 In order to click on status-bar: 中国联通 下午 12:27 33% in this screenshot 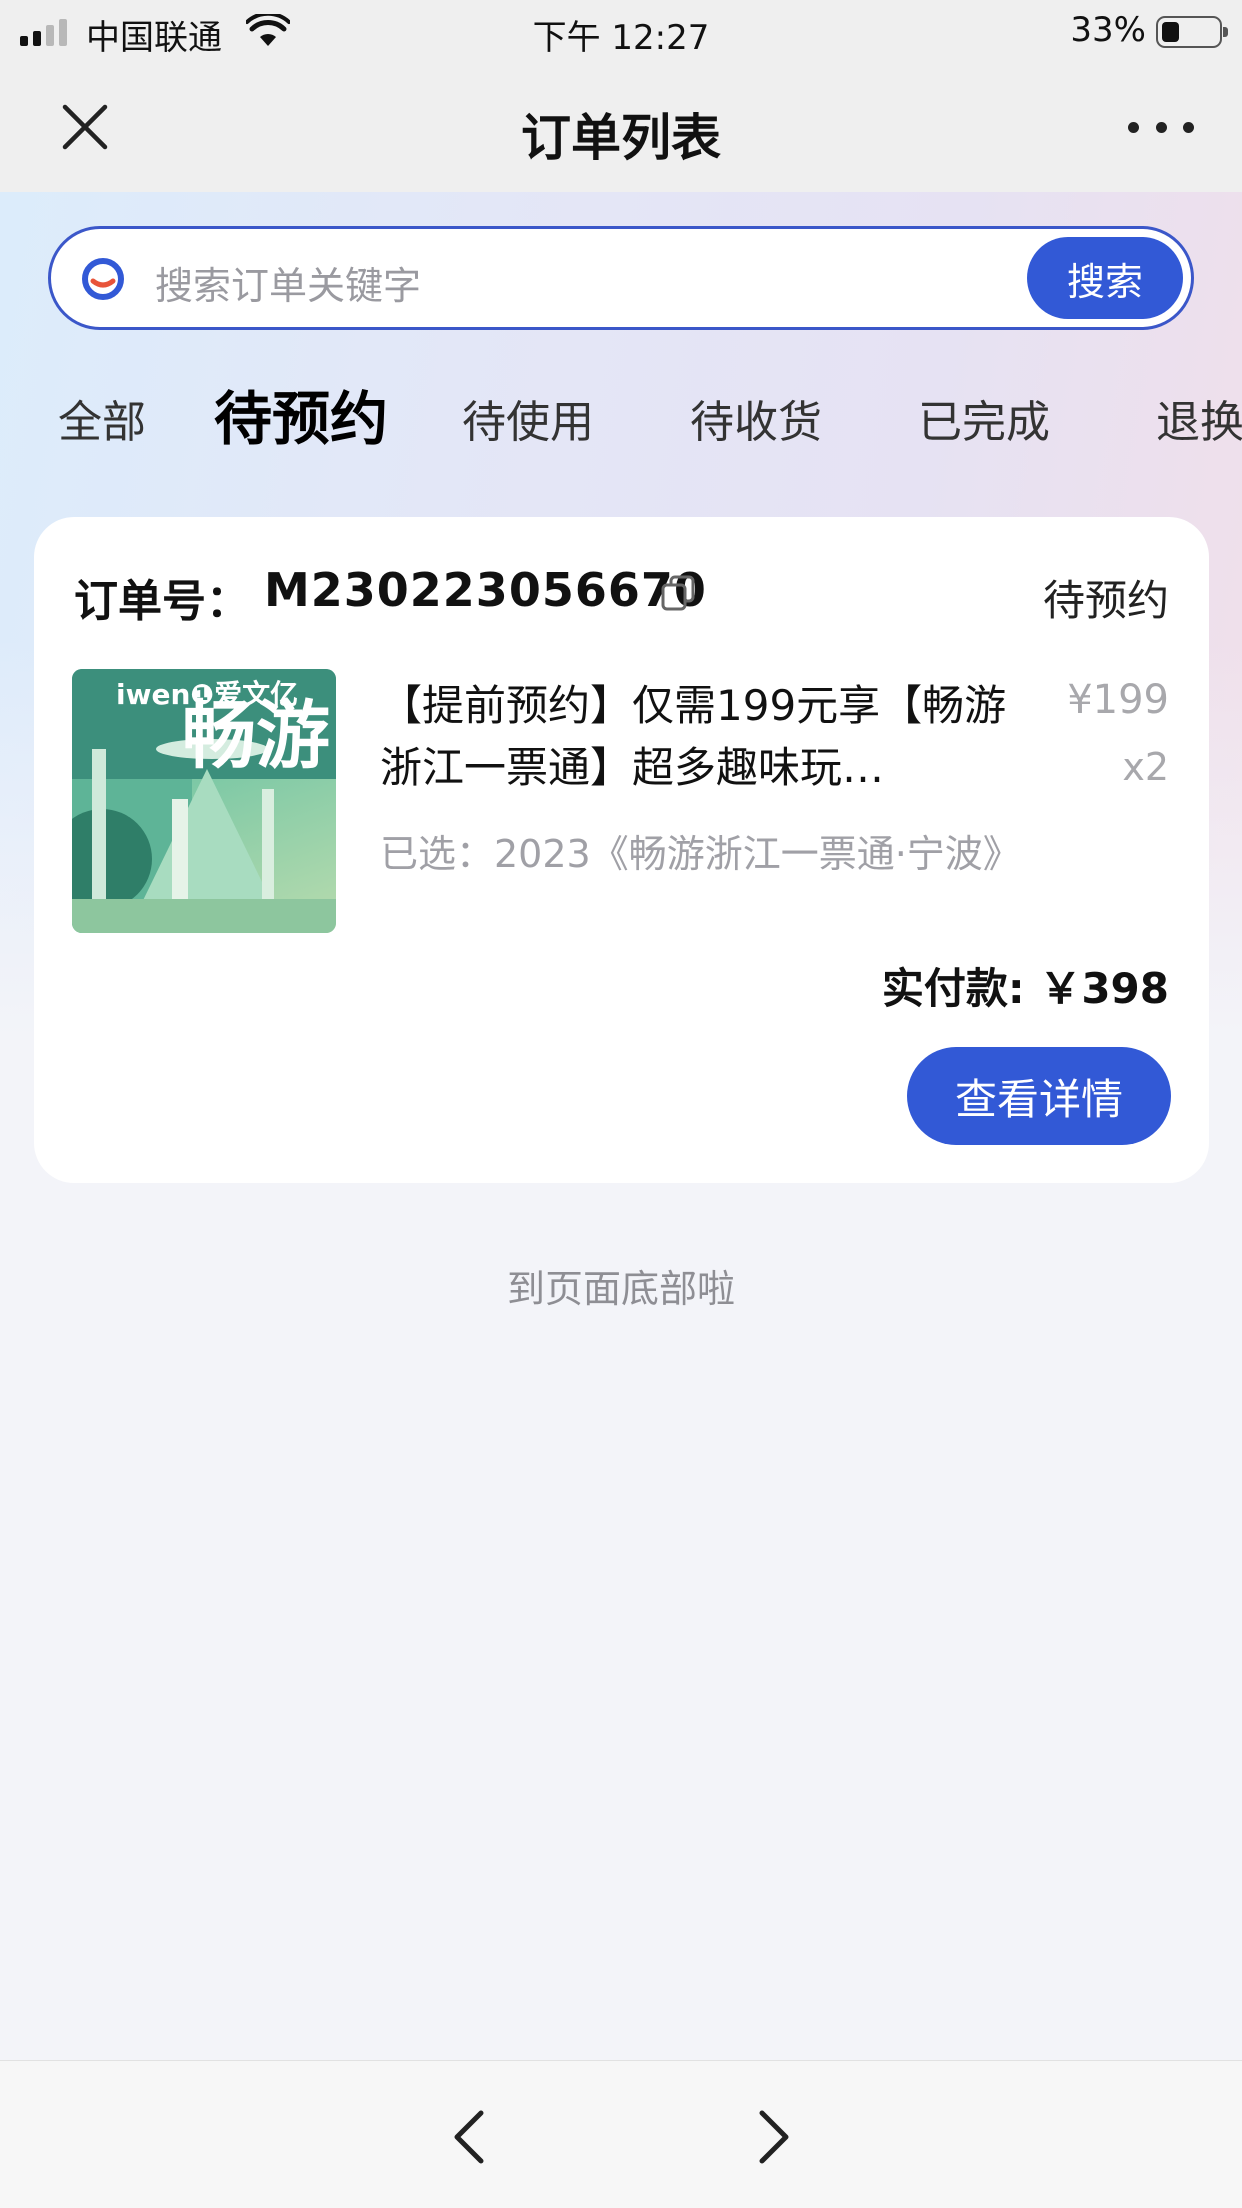, I will do `click(621, 31)`.